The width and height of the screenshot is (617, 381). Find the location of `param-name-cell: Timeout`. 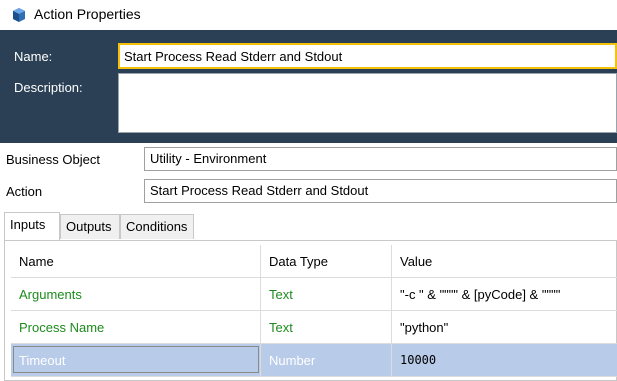

param-name-cell: Timeout is located at coordinates (136, 360).